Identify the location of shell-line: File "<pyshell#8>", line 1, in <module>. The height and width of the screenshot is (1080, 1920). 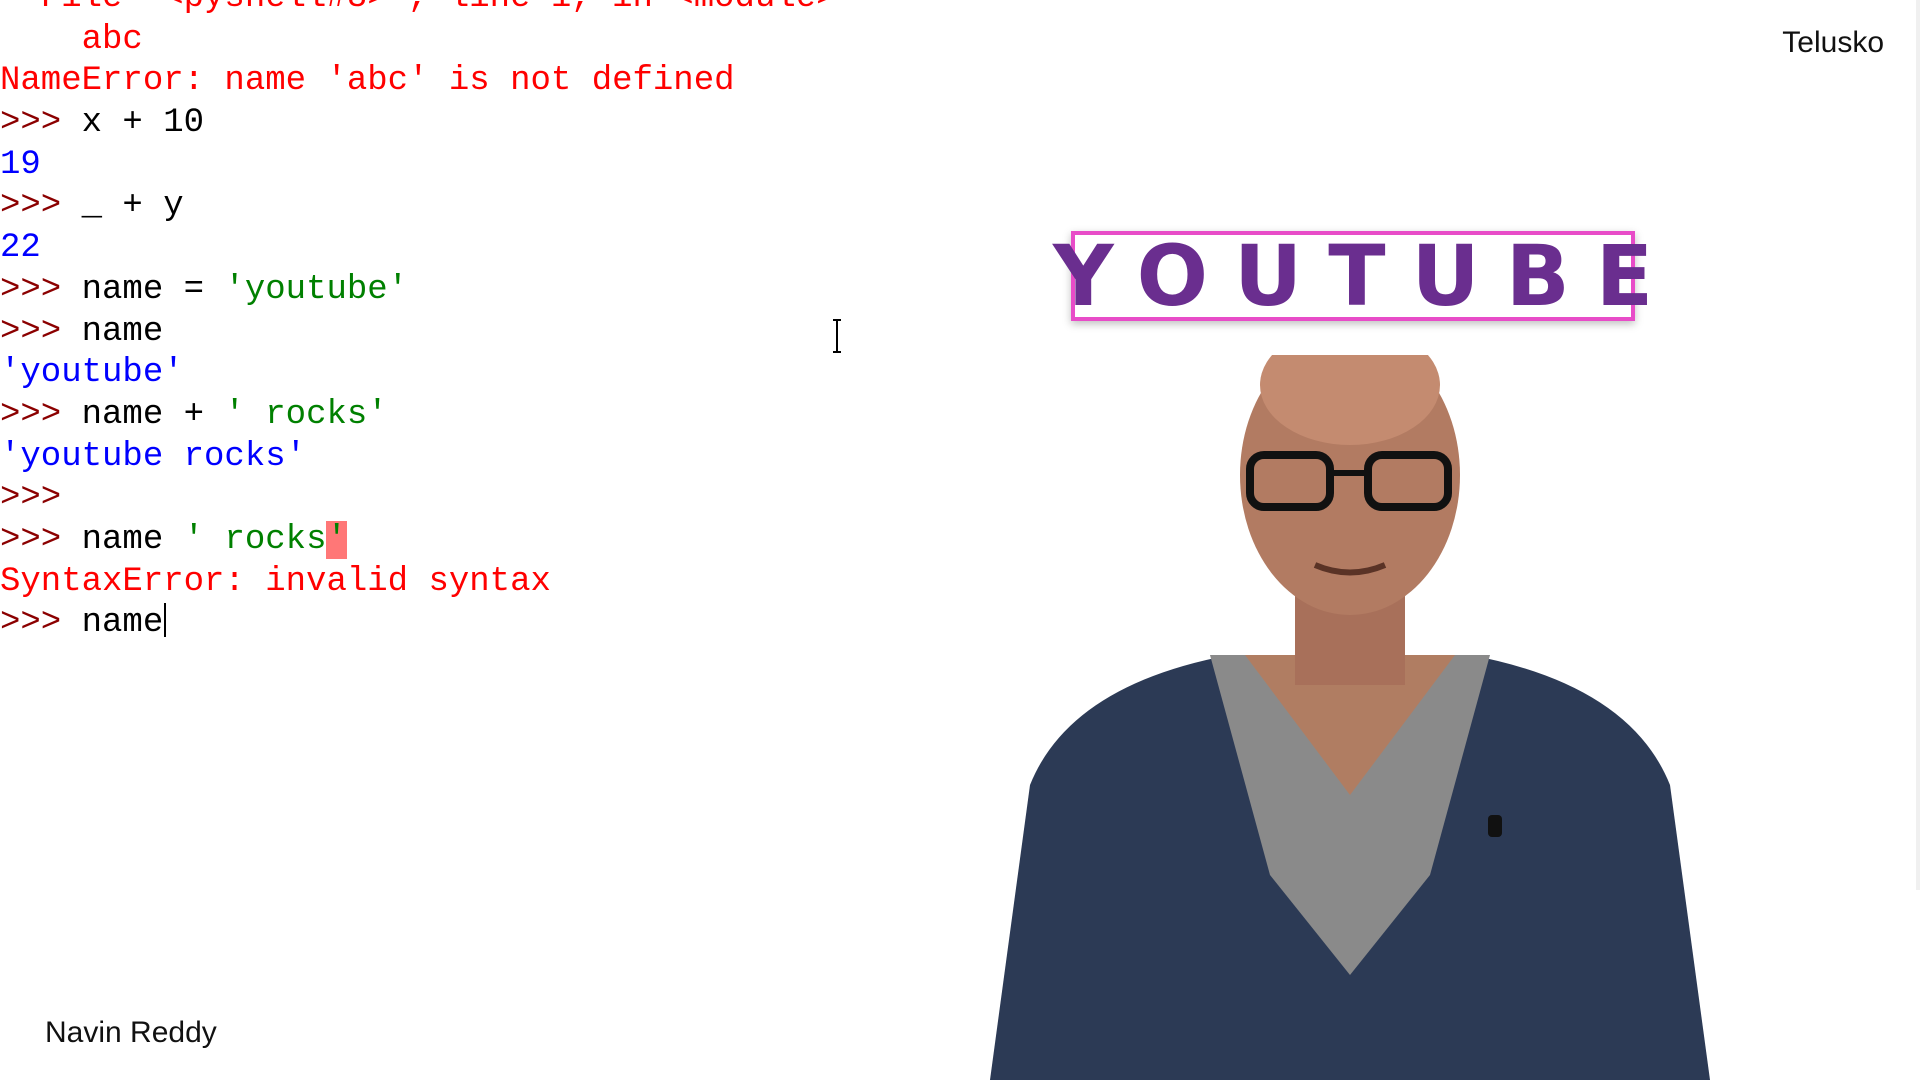
(550, 10).